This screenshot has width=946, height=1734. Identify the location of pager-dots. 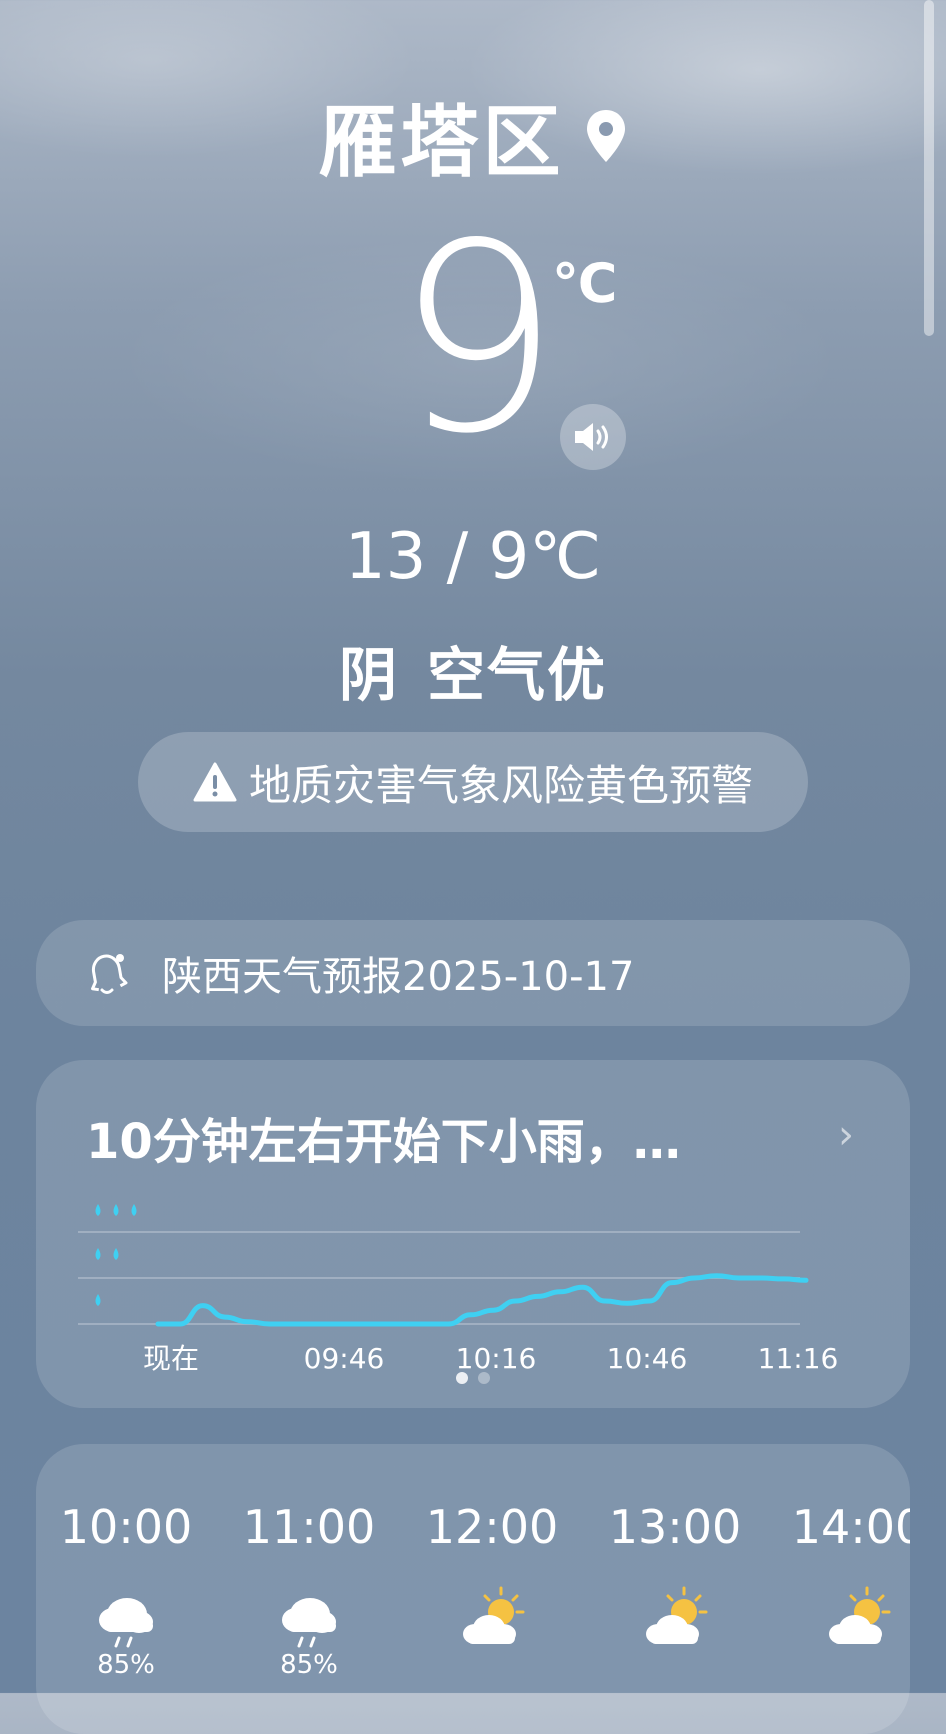
(473, 1378).